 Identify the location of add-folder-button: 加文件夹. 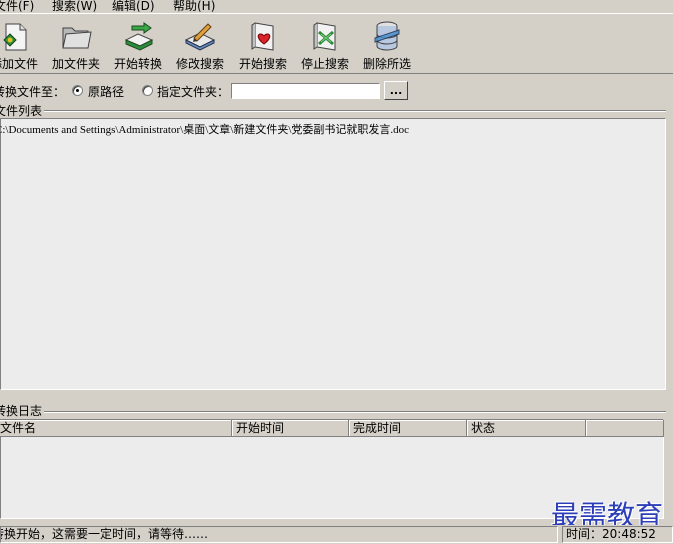
(76, 45).